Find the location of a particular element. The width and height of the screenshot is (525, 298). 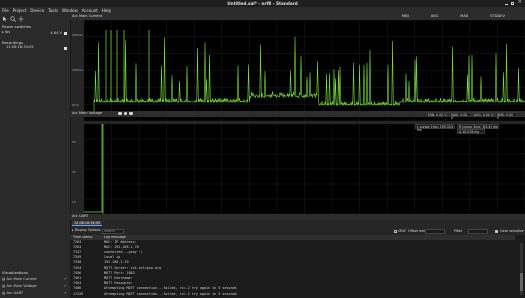

column-timestamp: Time stamp is located at coordinates (82, 237).